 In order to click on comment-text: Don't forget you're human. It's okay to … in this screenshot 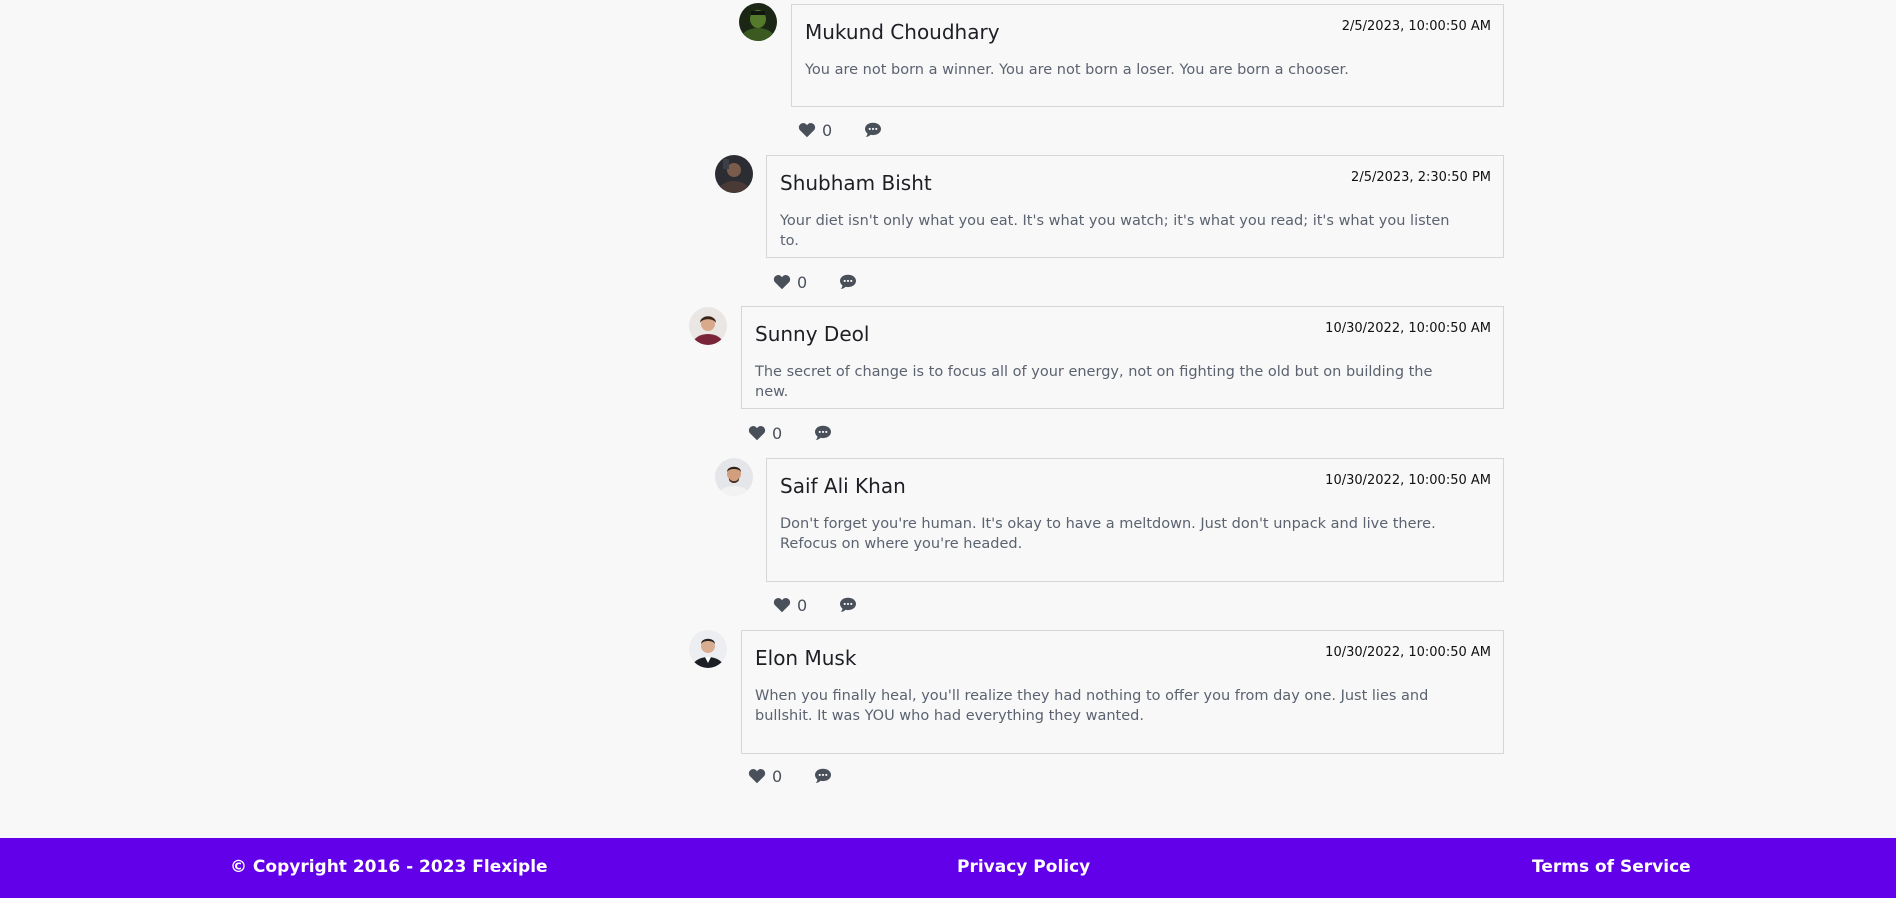, I will do `click(1108, 534)`.